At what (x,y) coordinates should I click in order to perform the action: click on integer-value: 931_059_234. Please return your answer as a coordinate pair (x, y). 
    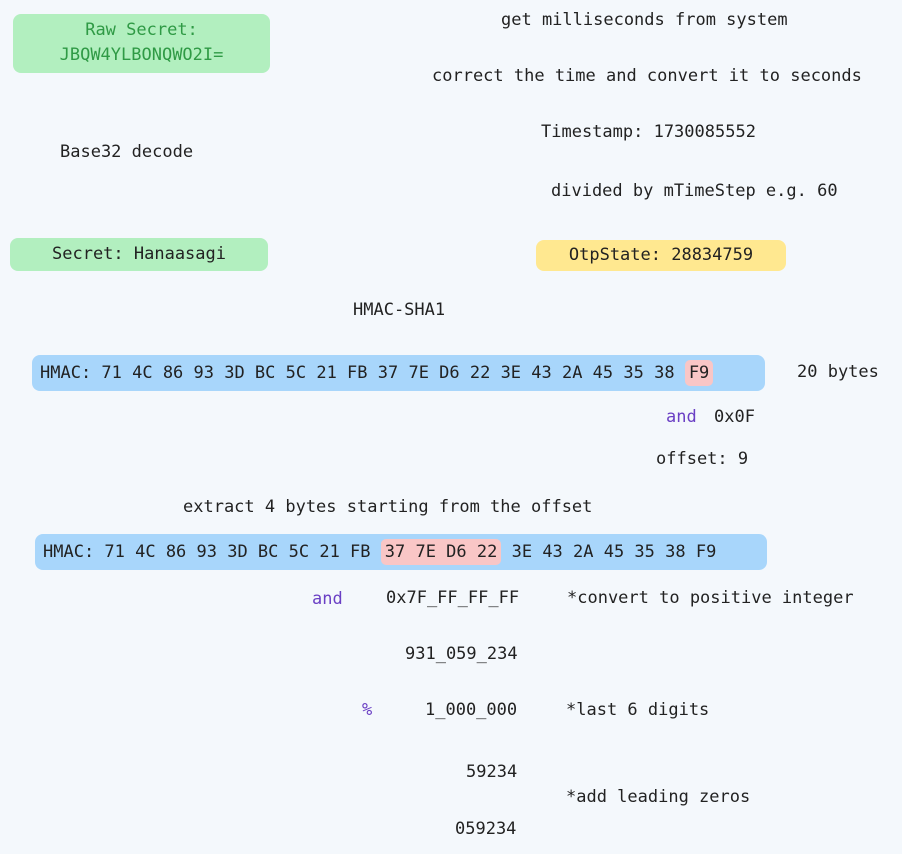
    Looking at the image, I should click on (461, 654).